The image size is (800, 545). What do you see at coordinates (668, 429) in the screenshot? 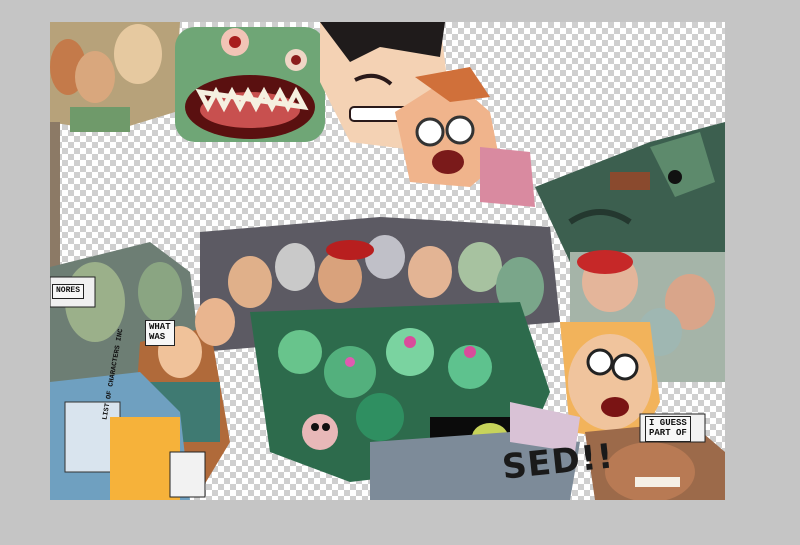
I see `speech-bubble-i-guess: I GUESS PART OF` at bounding box center [668, 429].